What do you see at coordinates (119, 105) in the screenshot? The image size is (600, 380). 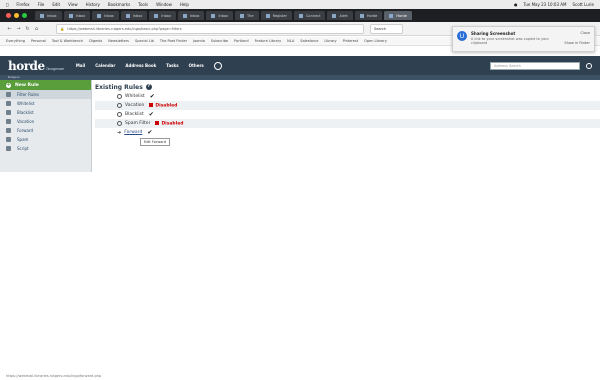 I see `vacation-rule-icon` at bounding box center [119, 105].